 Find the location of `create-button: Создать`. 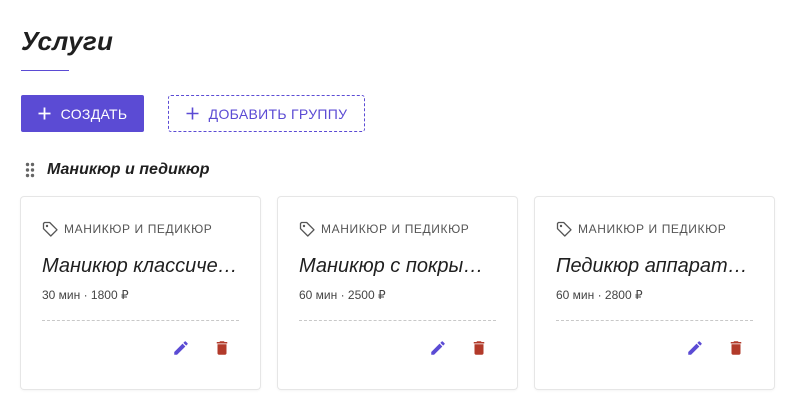

create-button: Создать is located at coordinates (82, 113).